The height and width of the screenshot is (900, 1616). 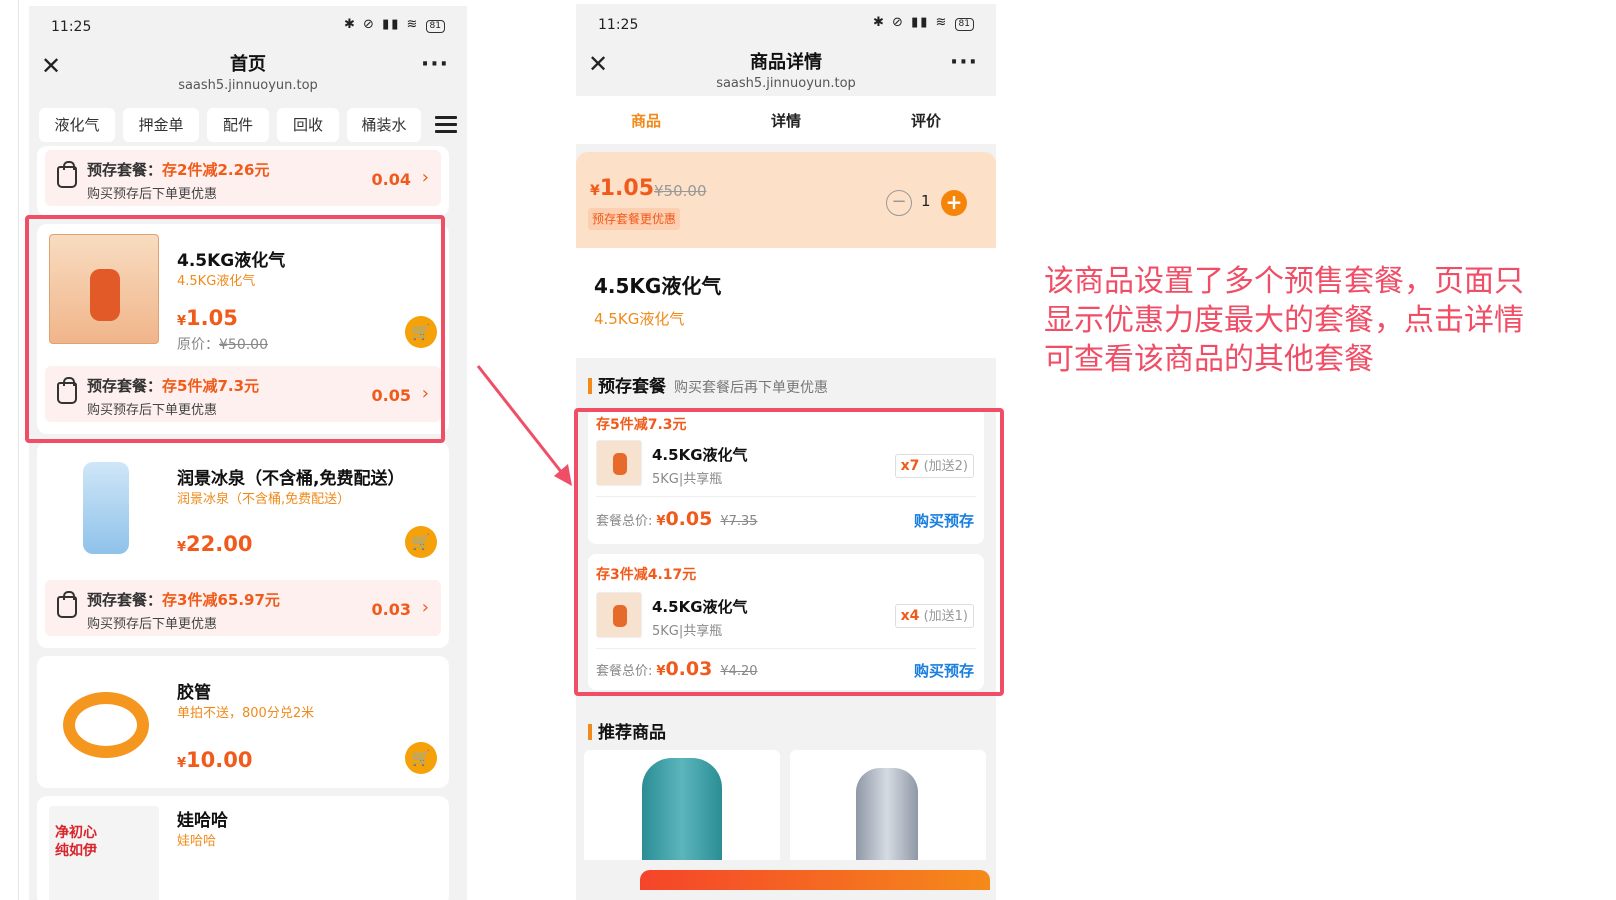 What do you see at coordinates (291, 479) in the screenshot?
I see `product-name: 润景冰泉（不含桶,免费配送）` at bounding box center [291, 479].